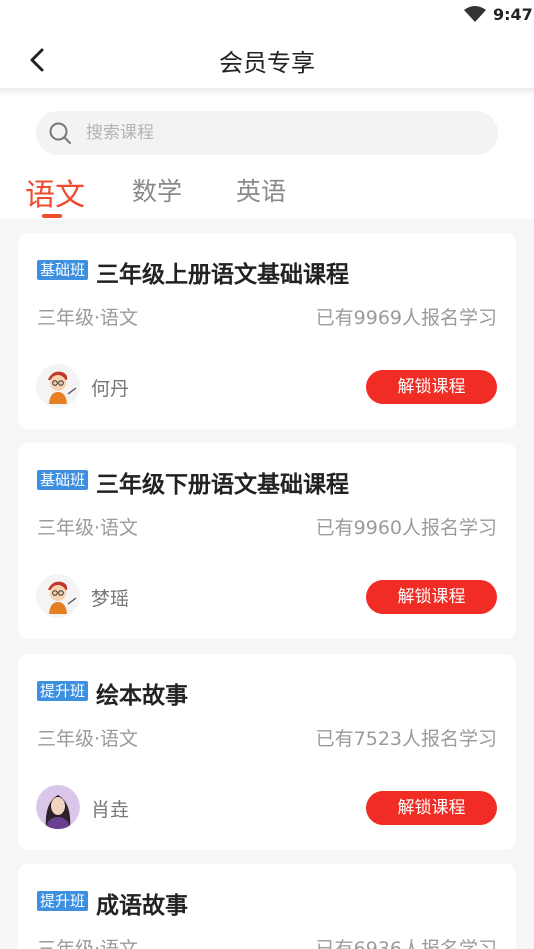 This screenshot has width=534, height=949. I want to click on status-time: 9:47, so click(513, 14).